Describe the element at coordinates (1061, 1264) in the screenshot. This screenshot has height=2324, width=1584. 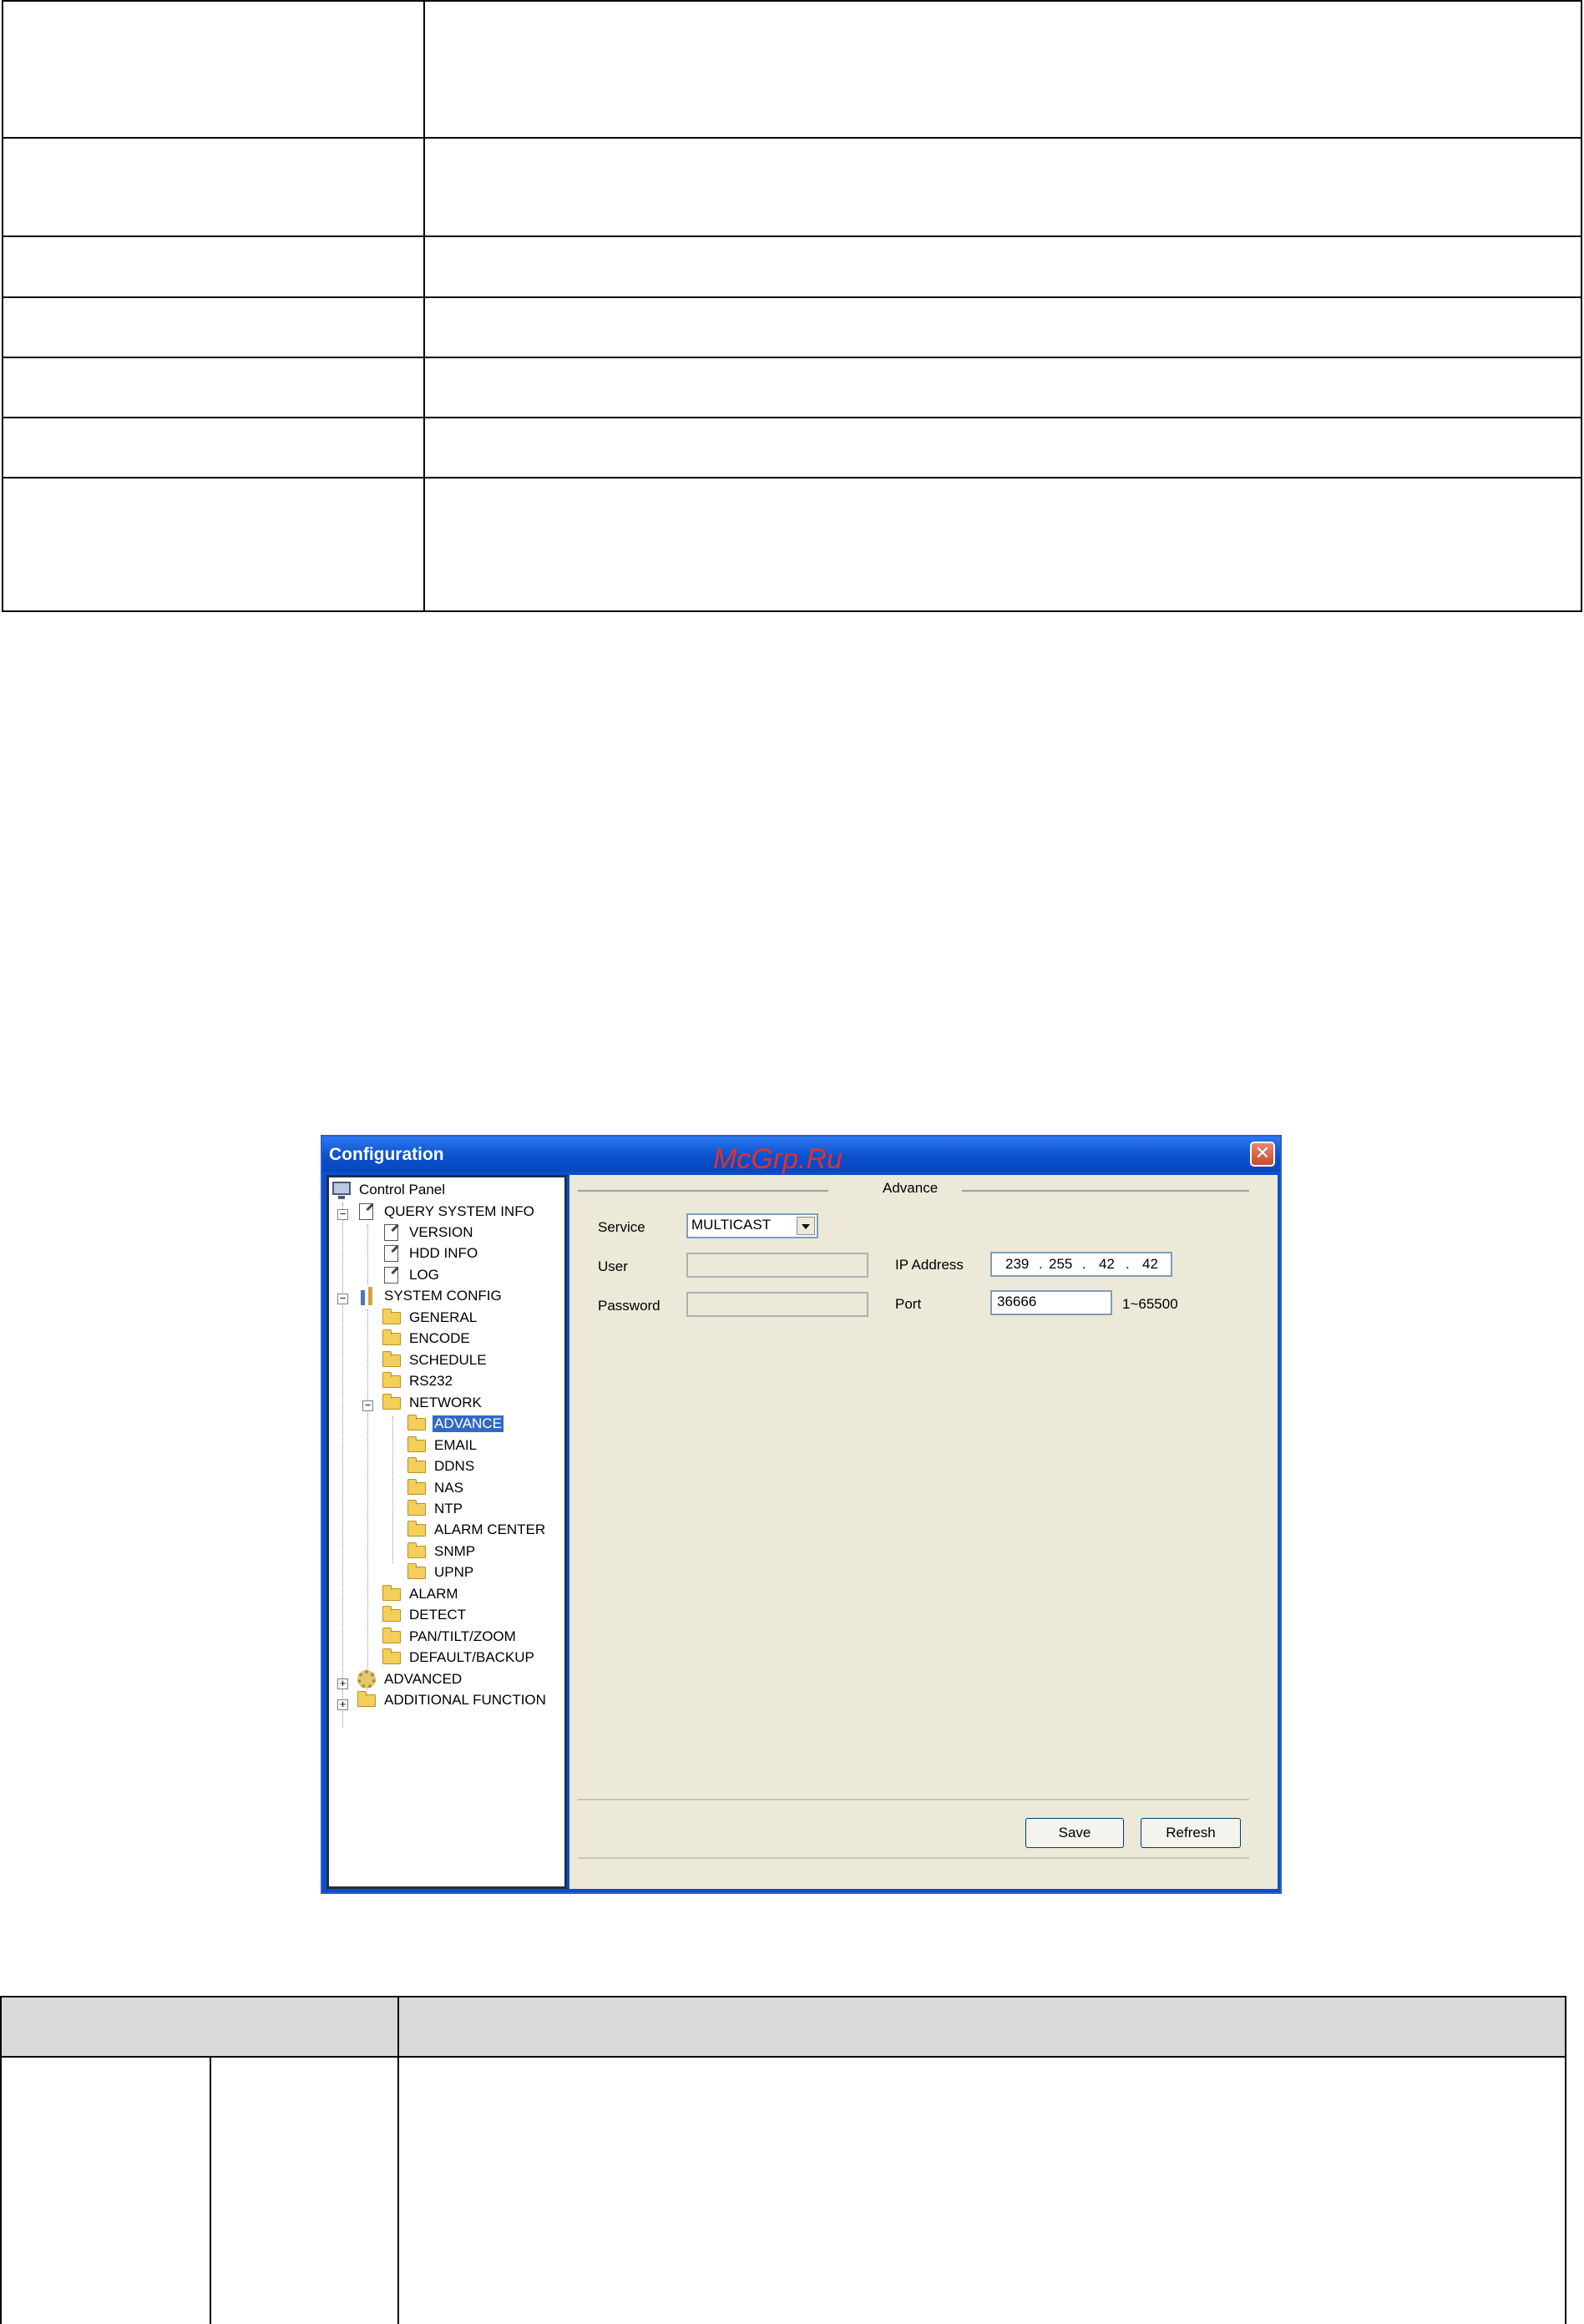
I see `ip-octet: 255` at that location.